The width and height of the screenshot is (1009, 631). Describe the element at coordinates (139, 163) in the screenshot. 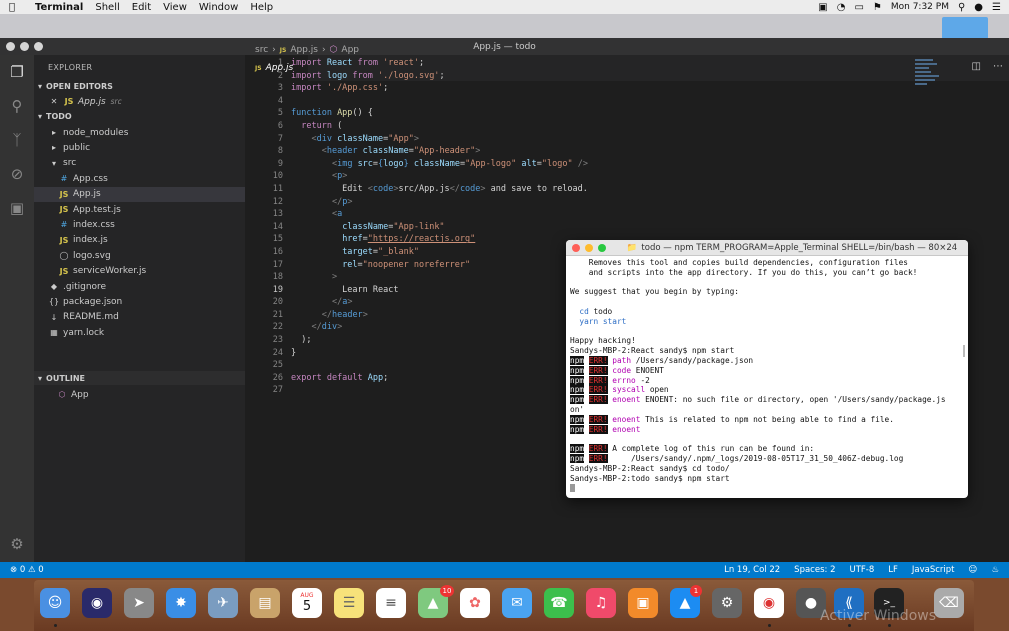

I see `tree-item-src: ▾ src` at that location.